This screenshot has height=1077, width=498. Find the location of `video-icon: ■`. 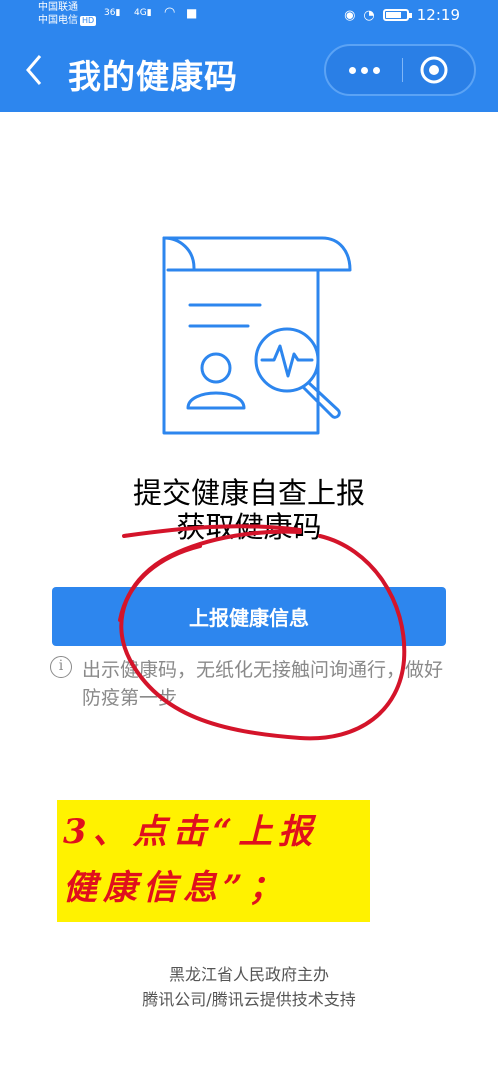

video-icon: ■ is located at coordinates (192, 13).